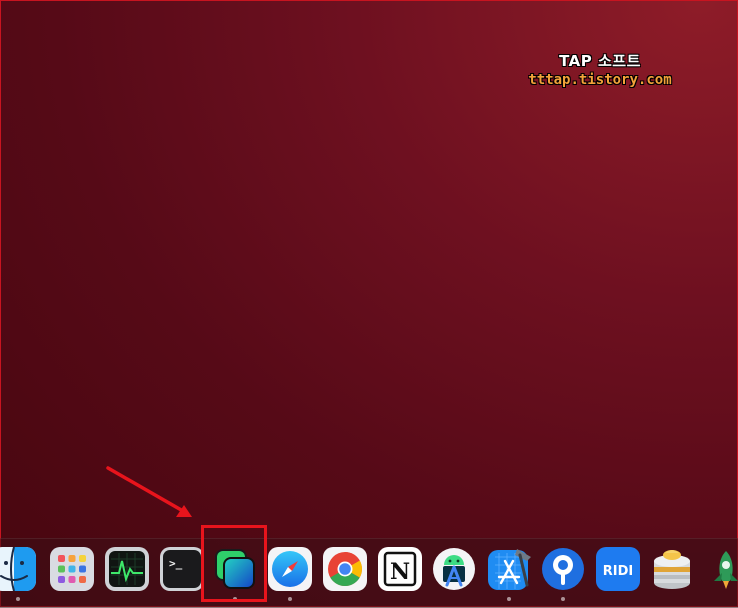  Describe the element at coordinates (400, 572) in the screenshot. I see `notion-letter: N` at that location.